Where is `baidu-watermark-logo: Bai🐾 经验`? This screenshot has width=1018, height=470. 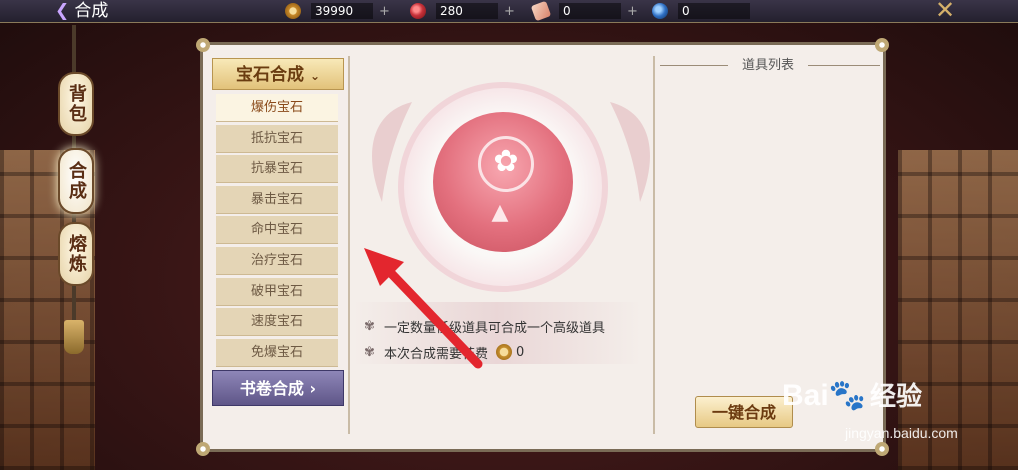
baidu-watermark-logo: Bai🐾 经验 is located at coordinates (852, 394).